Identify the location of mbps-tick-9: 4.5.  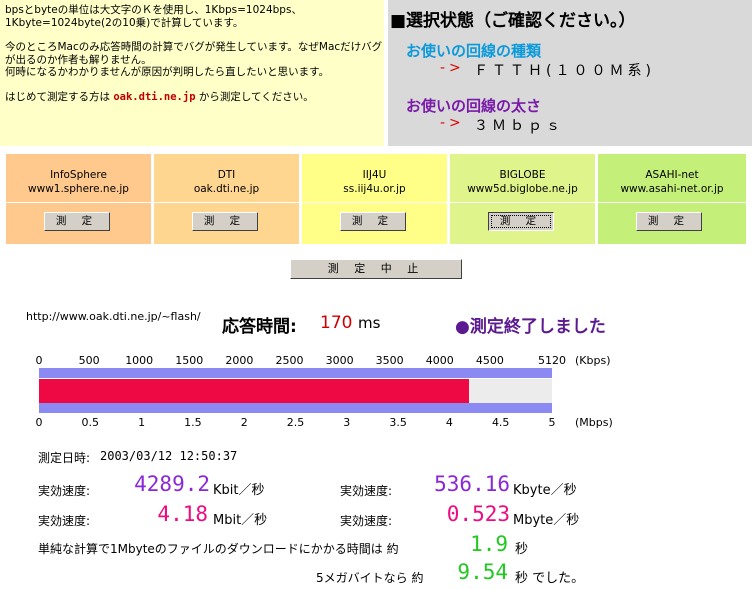
(500, 422).